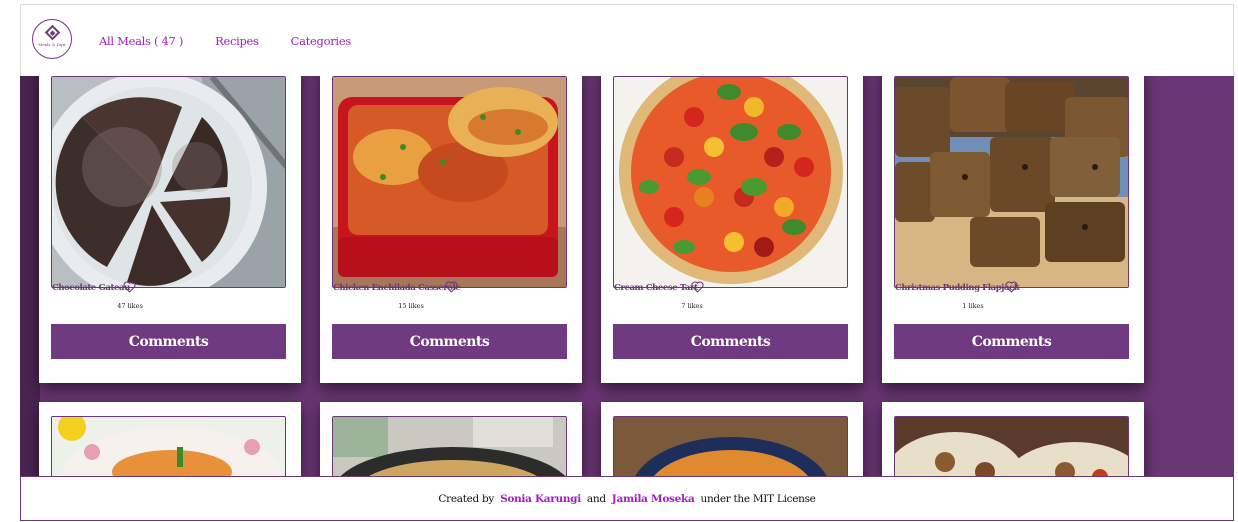  Describe the element at coordinates (540, 499) in the screenshot. I see `author-link-sonia: Sonia Karungi` at that location.